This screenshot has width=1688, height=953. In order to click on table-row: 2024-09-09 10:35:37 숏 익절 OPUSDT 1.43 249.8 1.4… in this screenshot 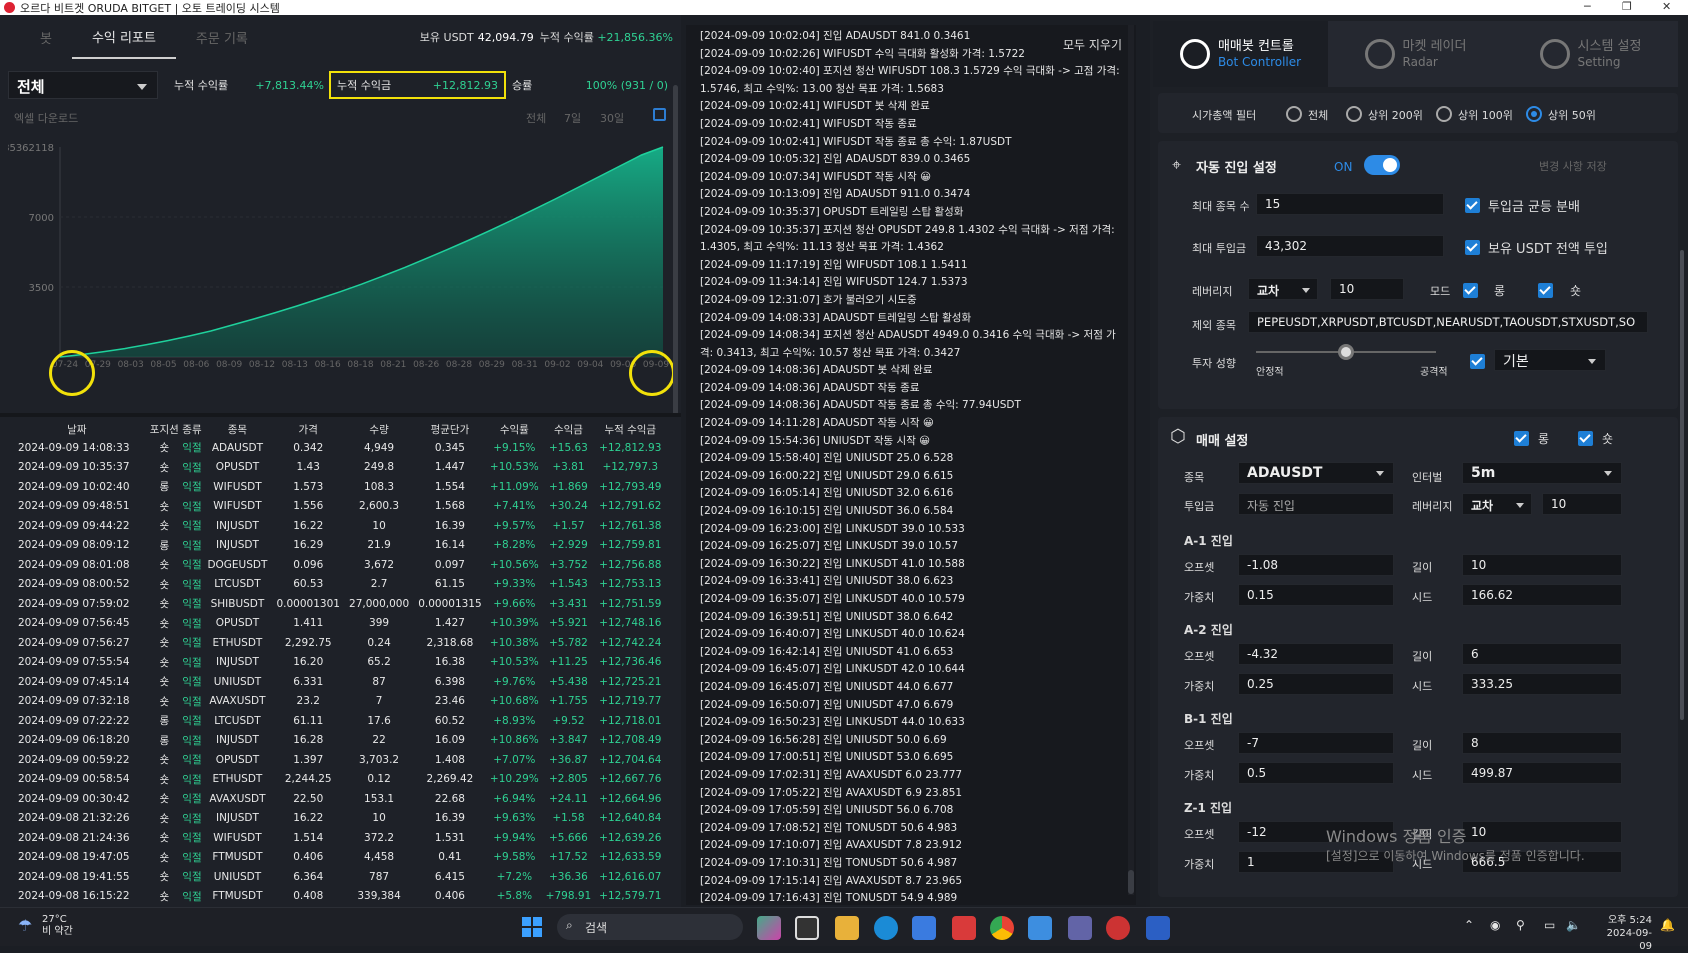, I will do `click(336, 468)`.